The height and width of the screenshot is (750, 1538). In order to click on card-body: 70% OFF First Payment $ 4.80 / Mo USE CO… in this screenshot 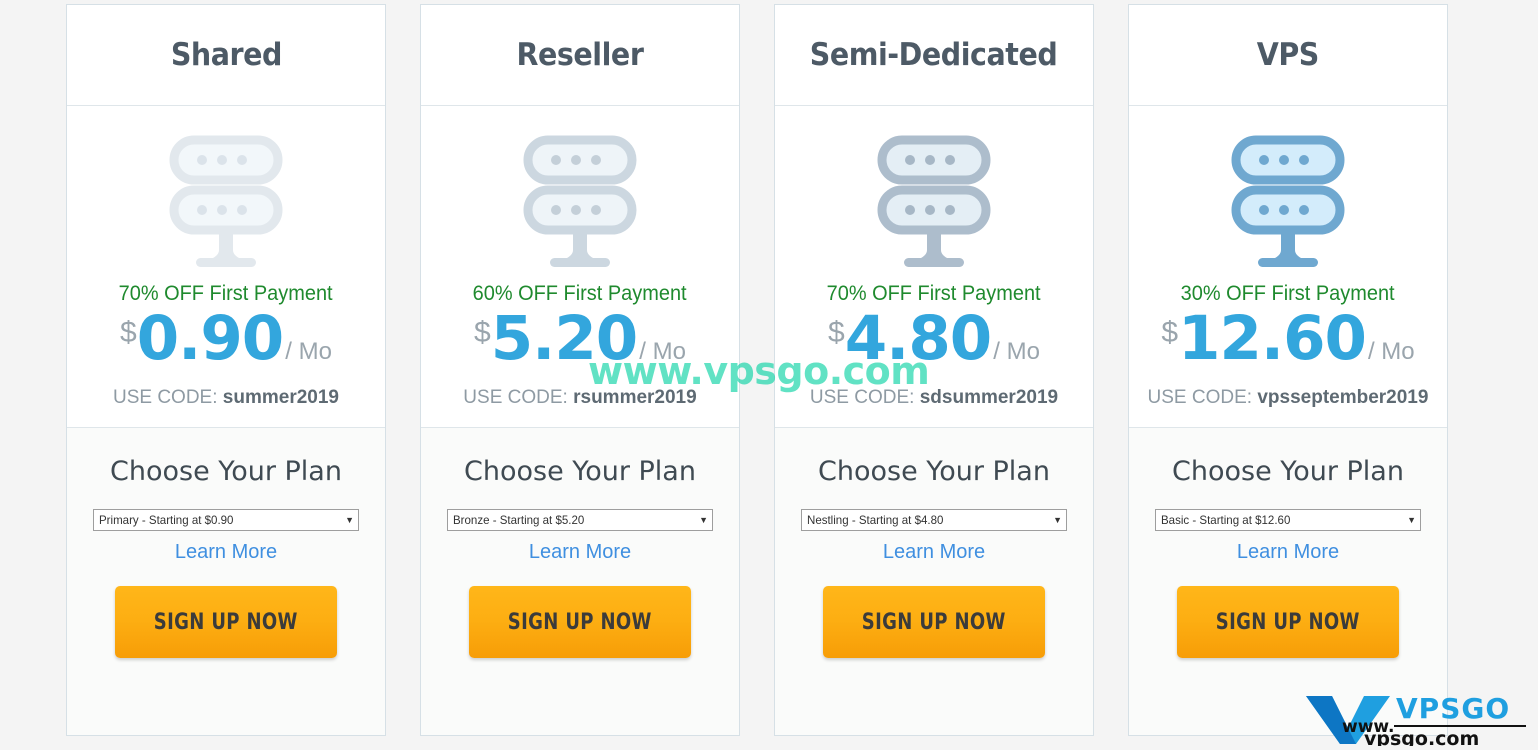, I will do `click(934, 267)`.